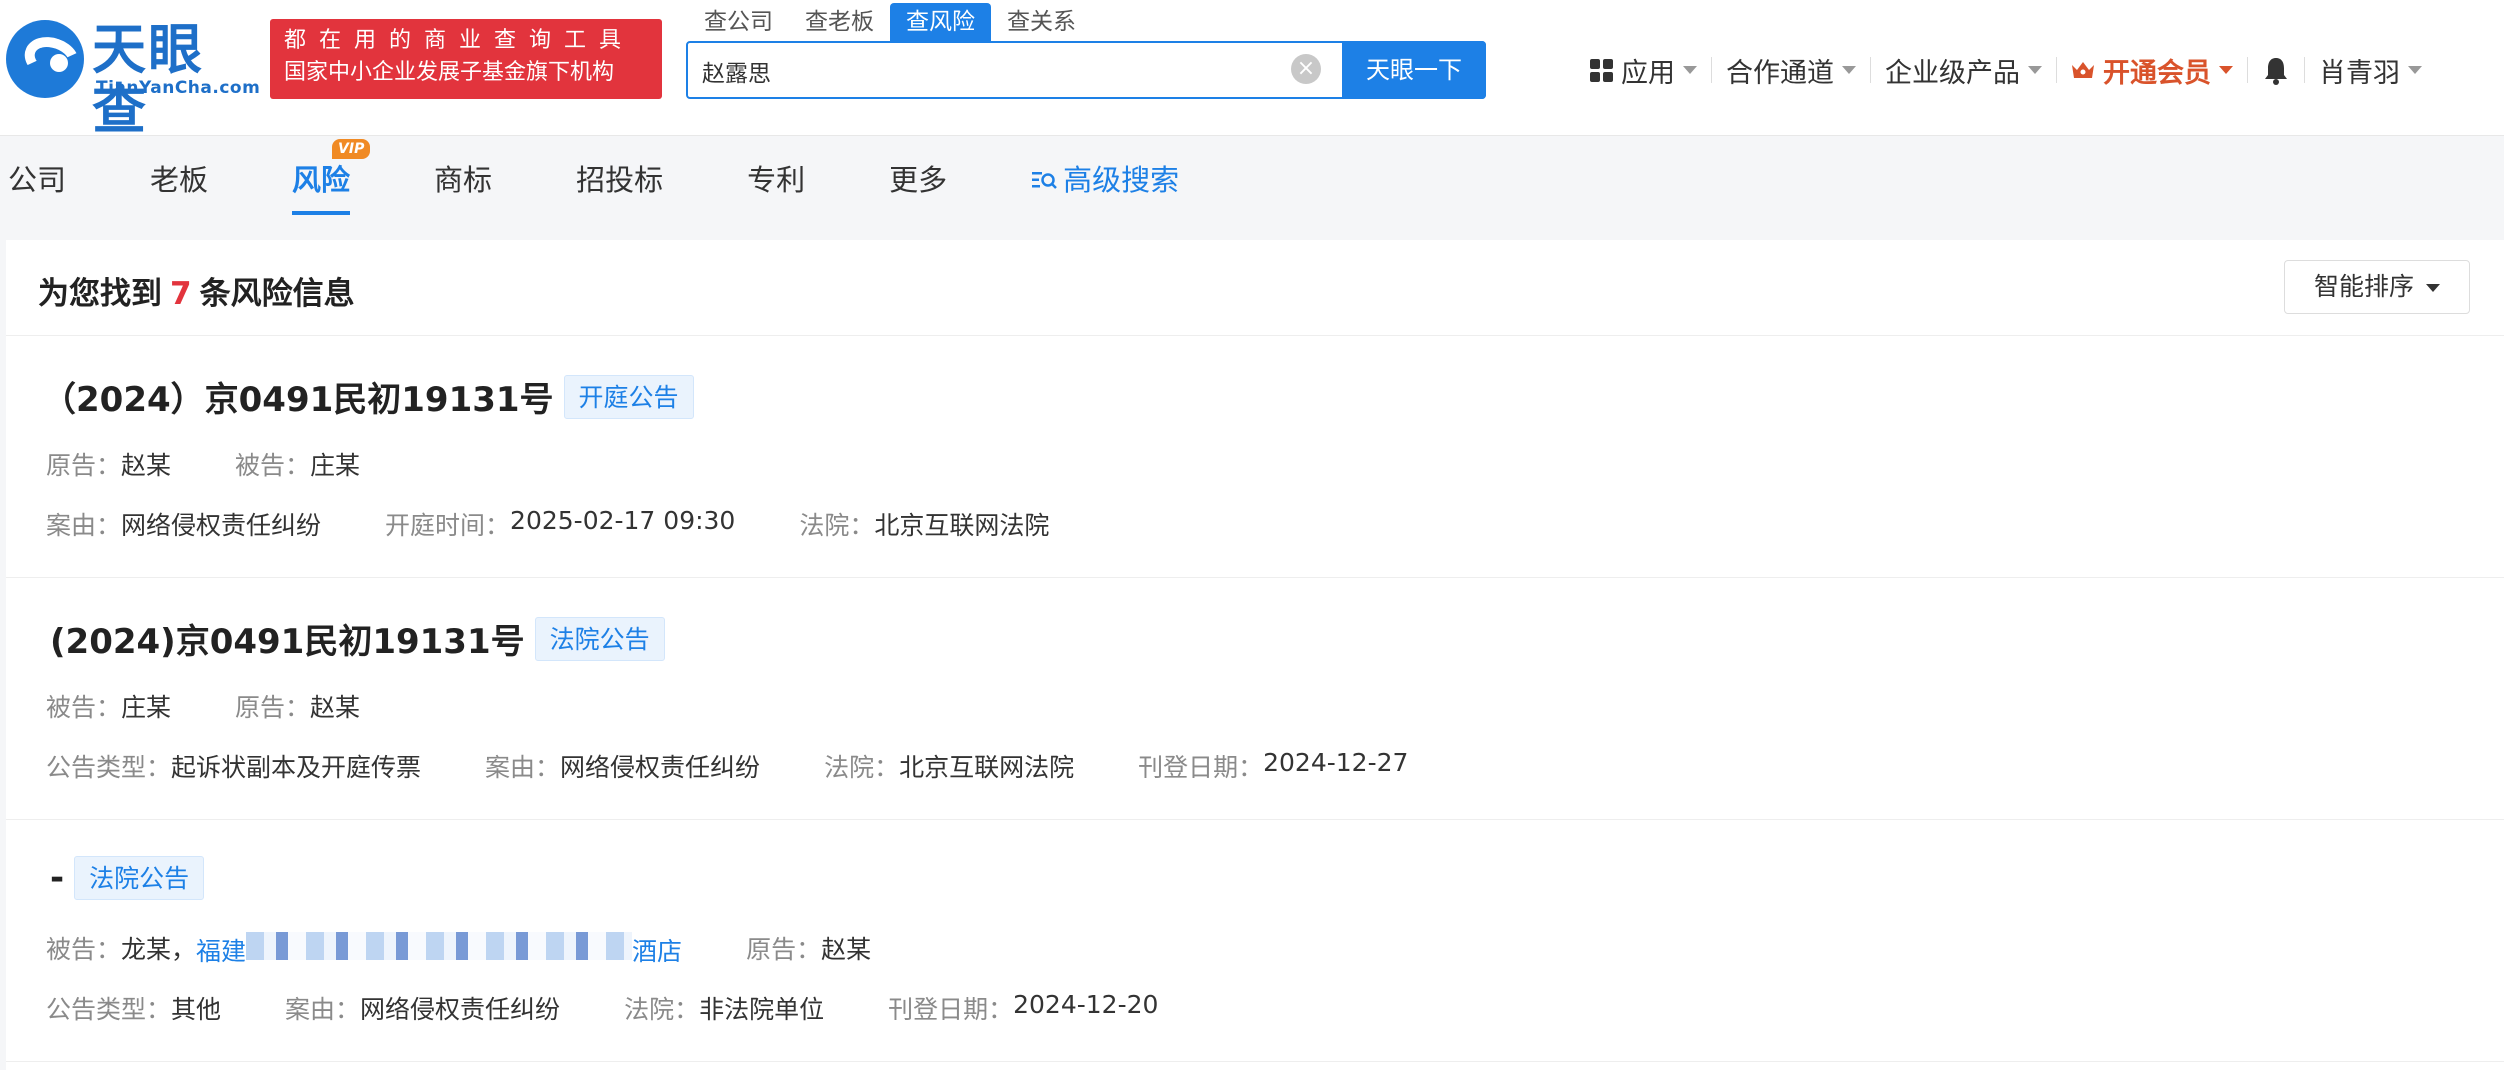 Image resolution: width=2504 pixels, height=1070 pixels. I want to click on redacted-text, so click(439, 946).